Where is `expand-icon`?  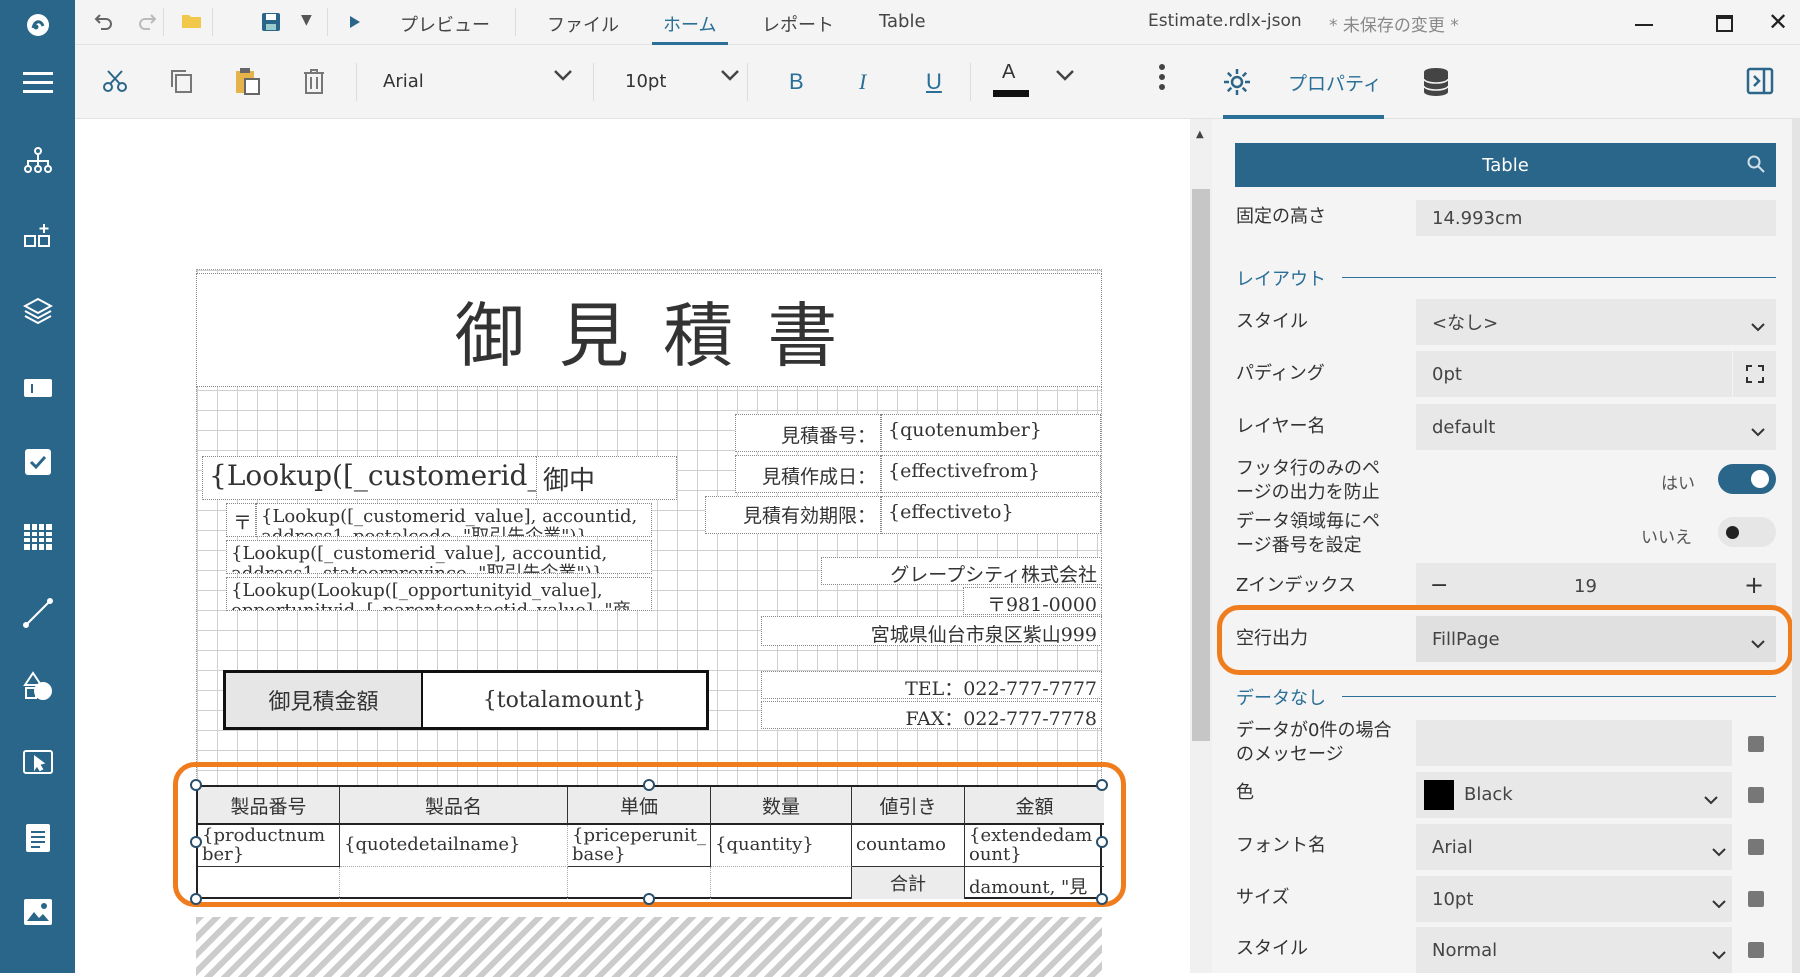 expand-icon is located at coordinates (1754, 374).